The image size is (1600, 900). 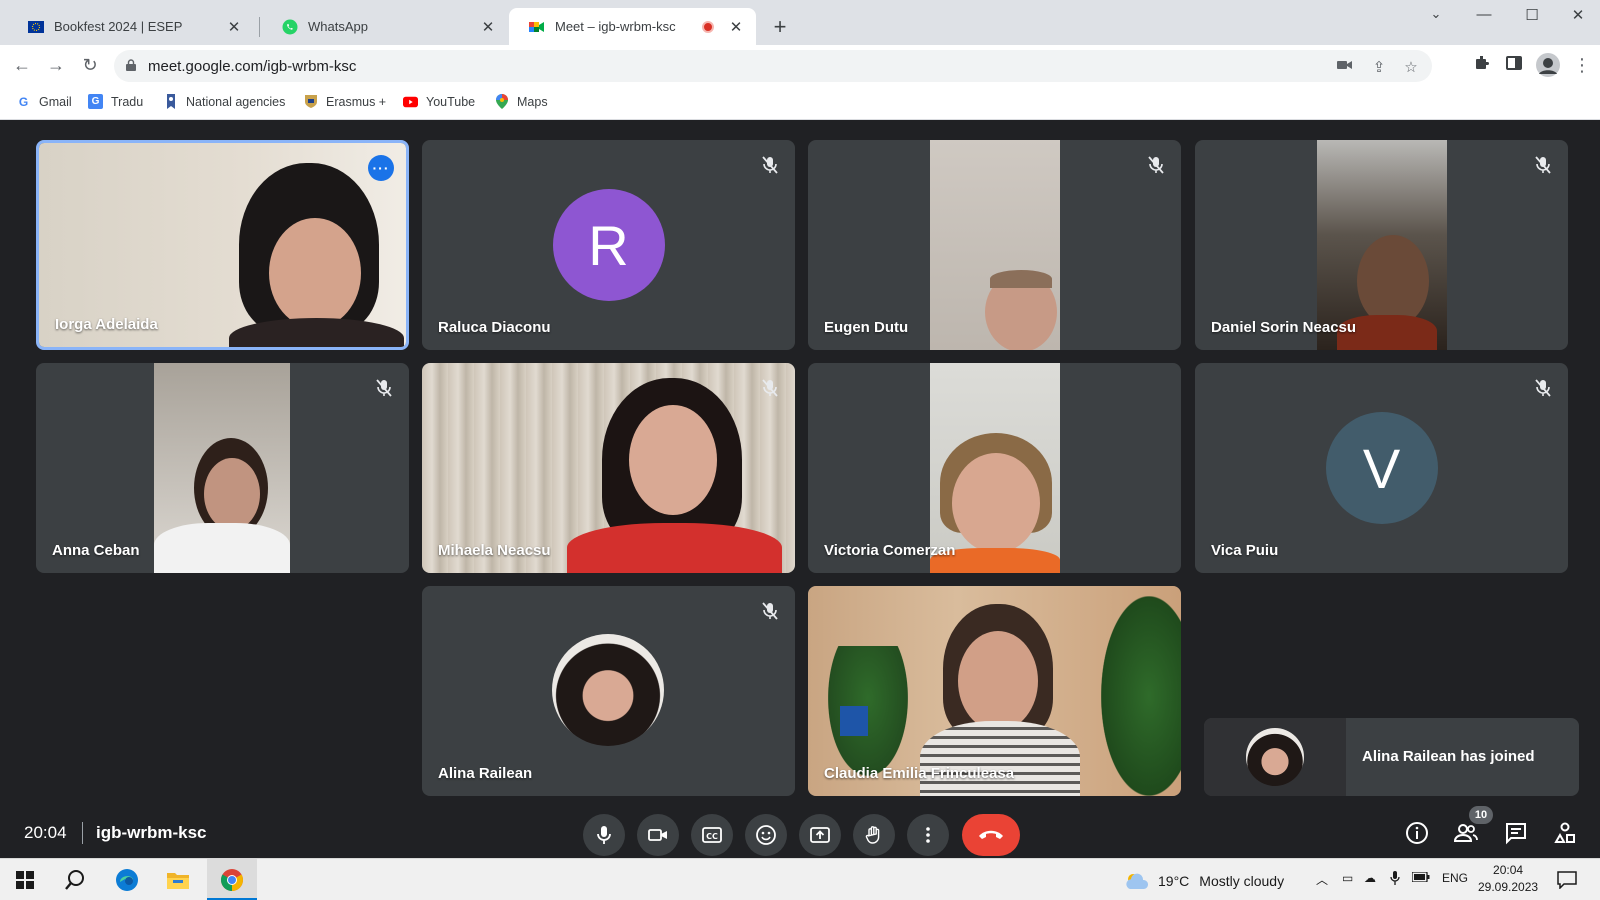 I want to click on bookmark-tradu: G Tradu, so click(x=115, y=101).